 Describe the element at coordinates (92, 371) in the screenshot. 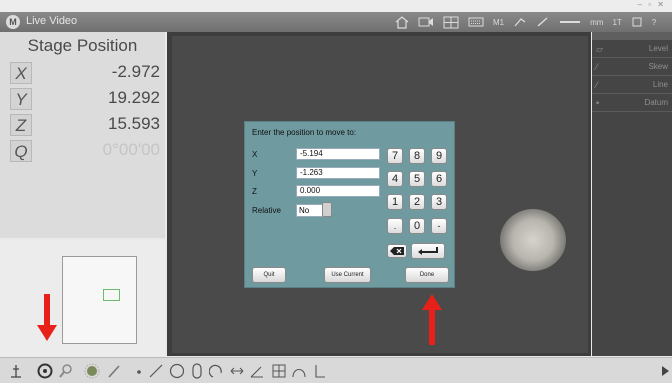

I see `edge-detect-icon` at that location.